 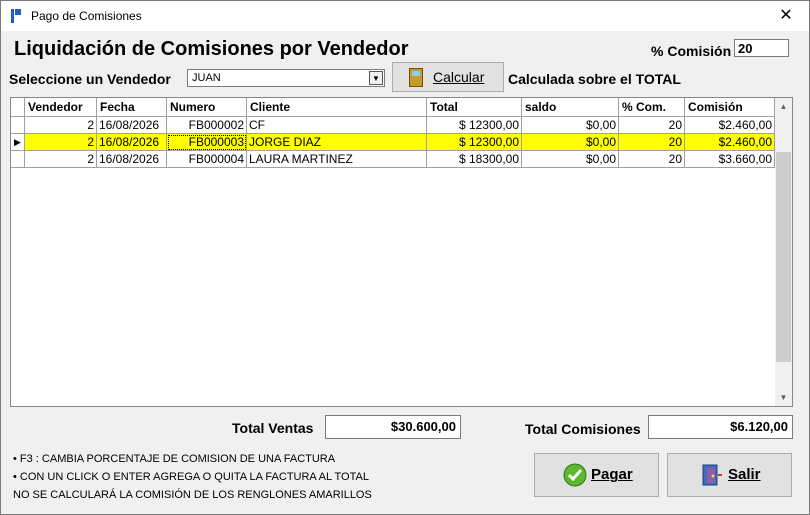 I want to click on cell-numero: FB000003, so click(x=207, y=142).